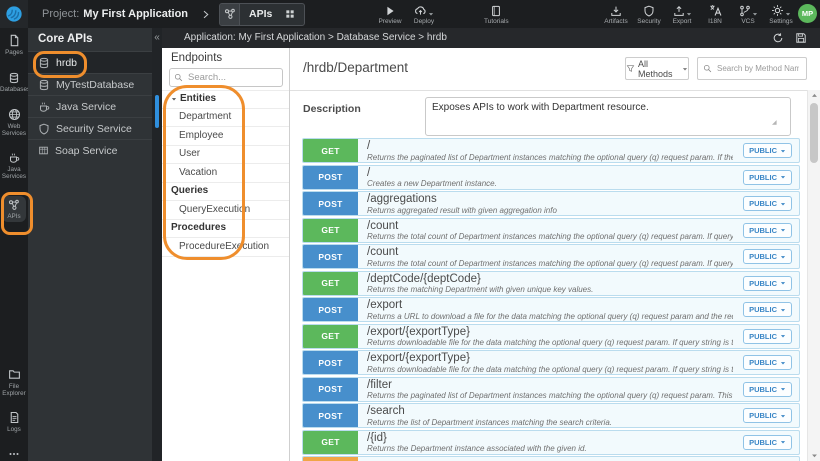 The image size is (820, 461). Describe the element at coordinates (807, 13) in the screenshot. I see `avatar: MP` at that location.